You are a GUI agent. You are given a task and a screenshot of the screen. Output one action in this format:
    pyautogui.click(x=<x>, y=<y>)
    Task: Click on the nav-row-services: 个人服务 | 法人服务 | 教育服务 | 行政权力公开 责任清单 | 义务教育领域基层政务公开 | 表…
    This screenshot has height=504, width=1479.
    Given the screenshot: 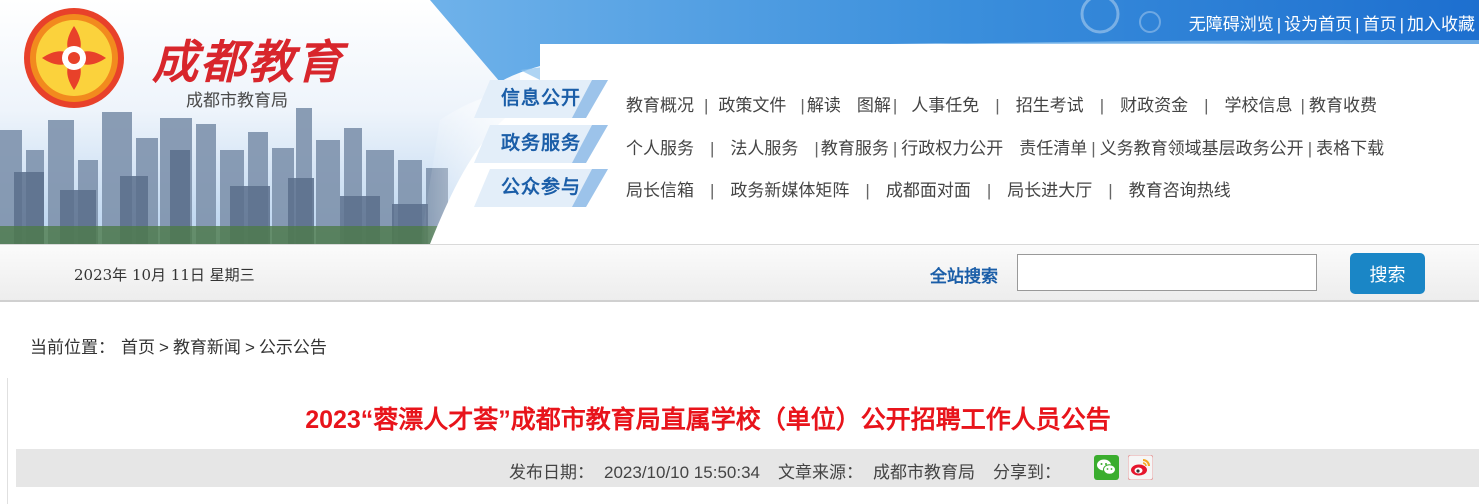 What is the action you would take?
    pyautogui.click(x=1005, y=146)
    